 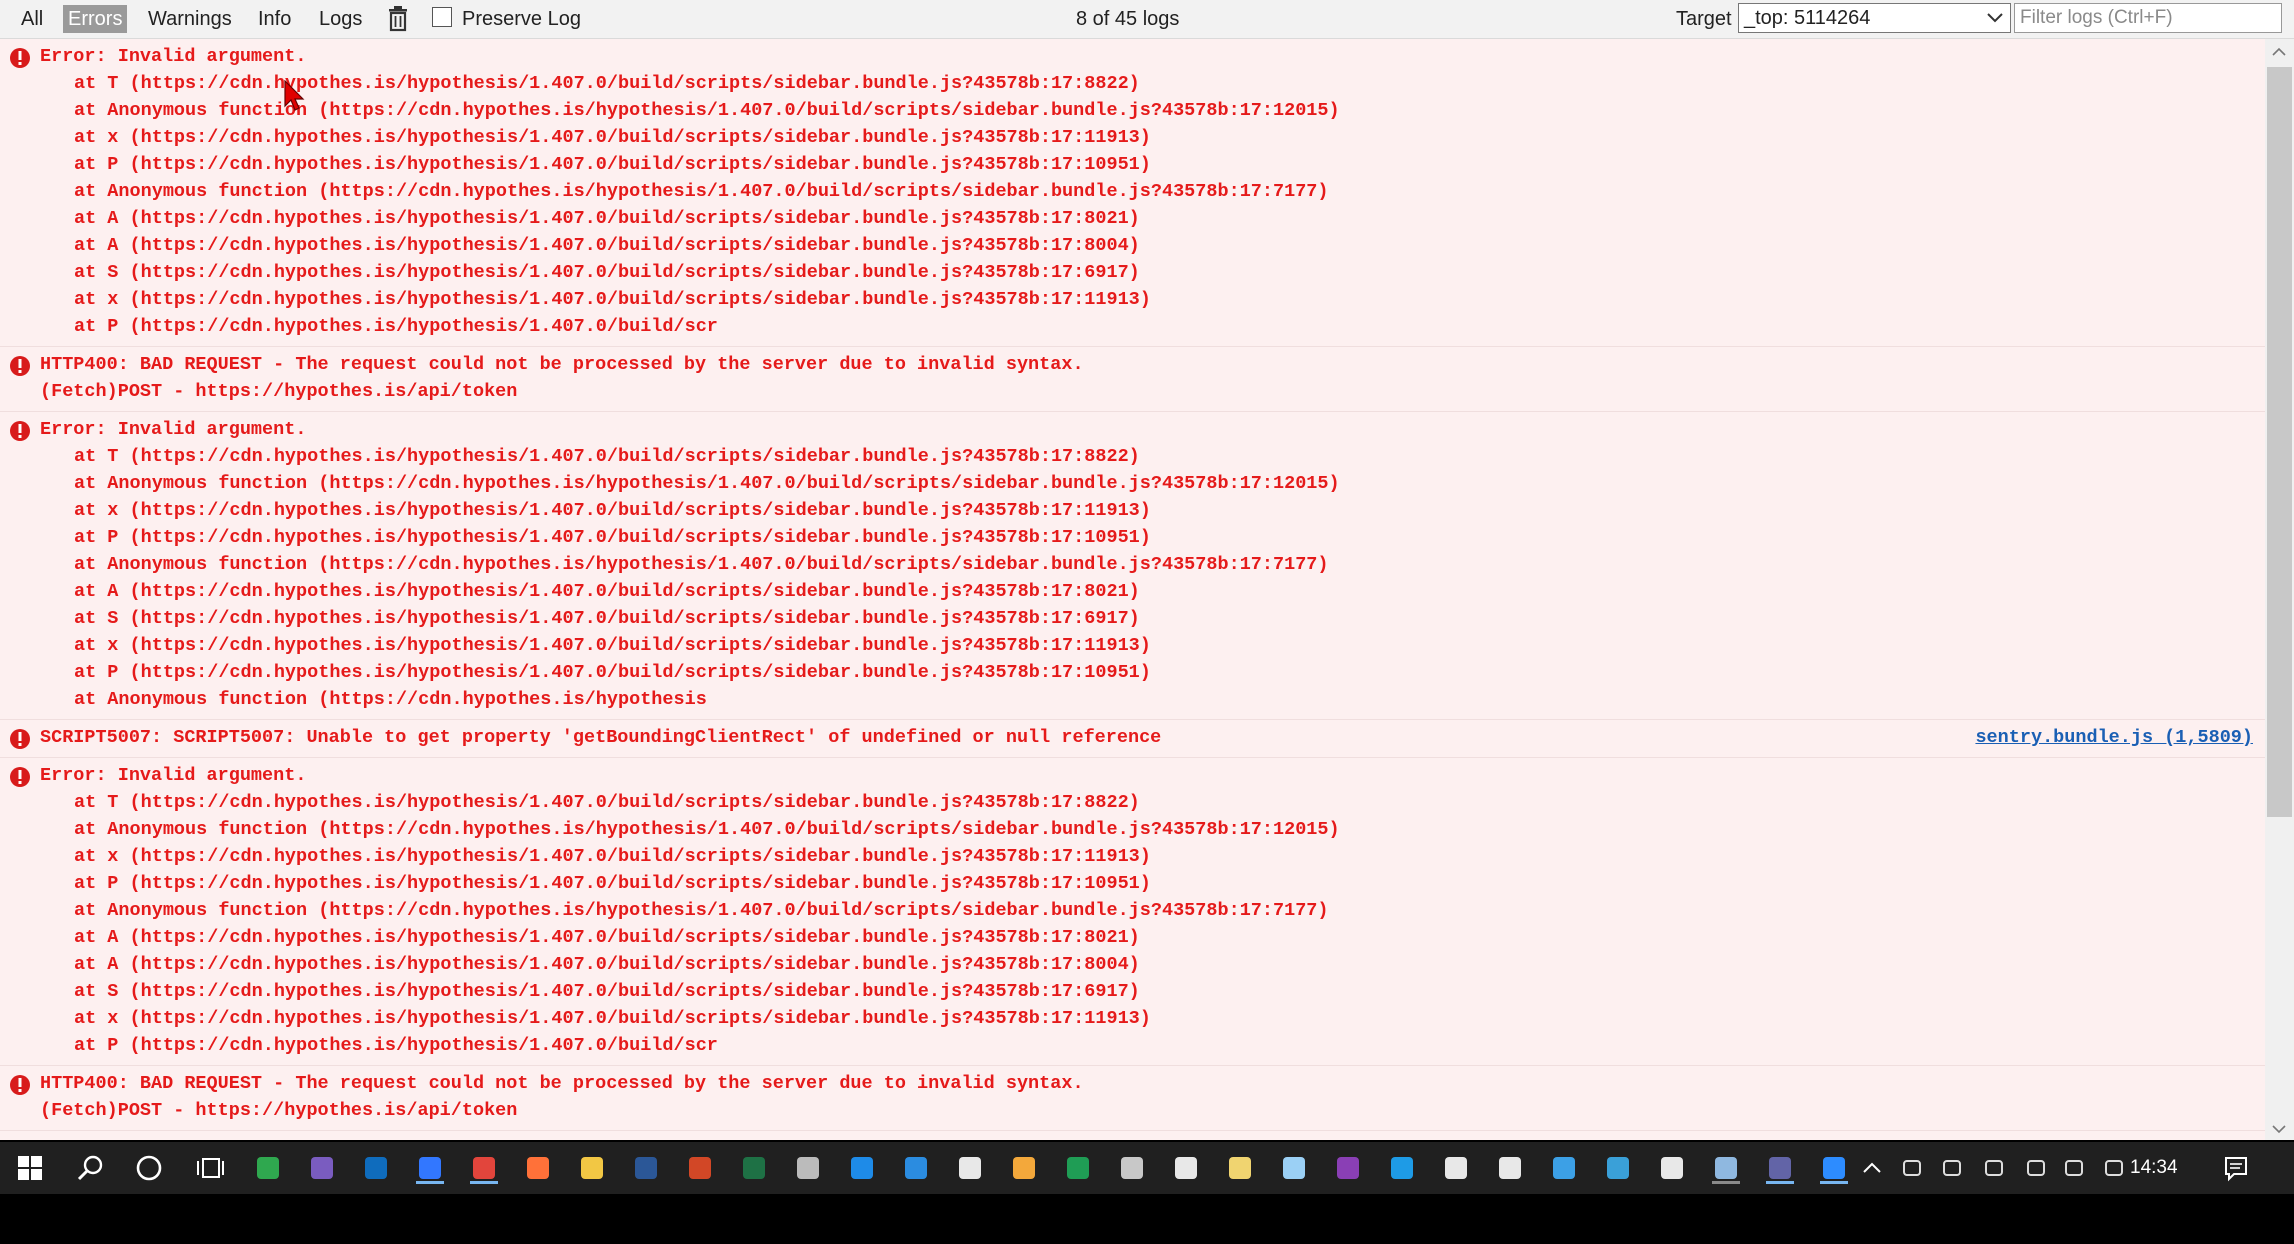 I want to click on network-app-icon, so click(x=1618, y=1168).